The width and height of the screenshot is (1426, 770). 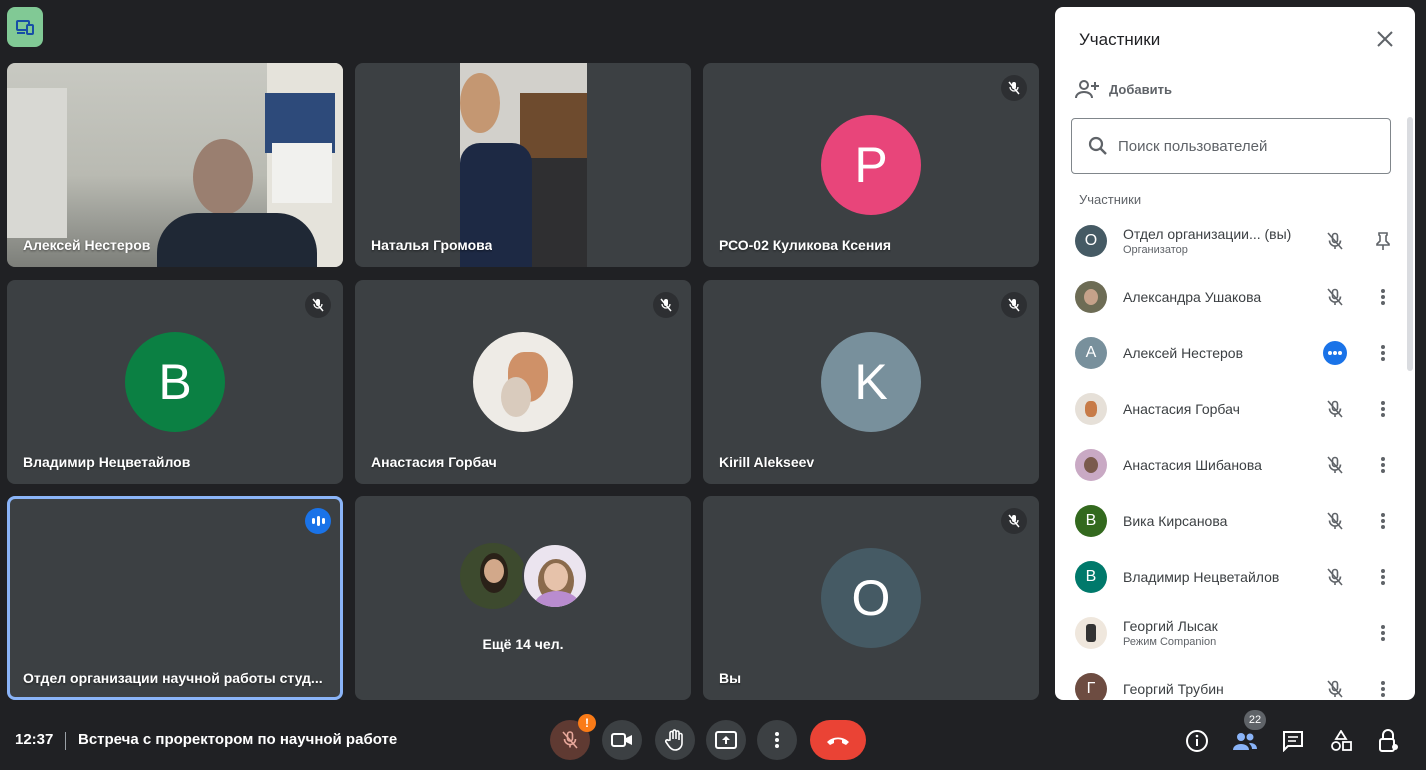 What do you see at coordinates (1201, 577) in the screenshot?
I see `participant-name: Владимир Нецветайлов` at bounding box center [1201, 577].